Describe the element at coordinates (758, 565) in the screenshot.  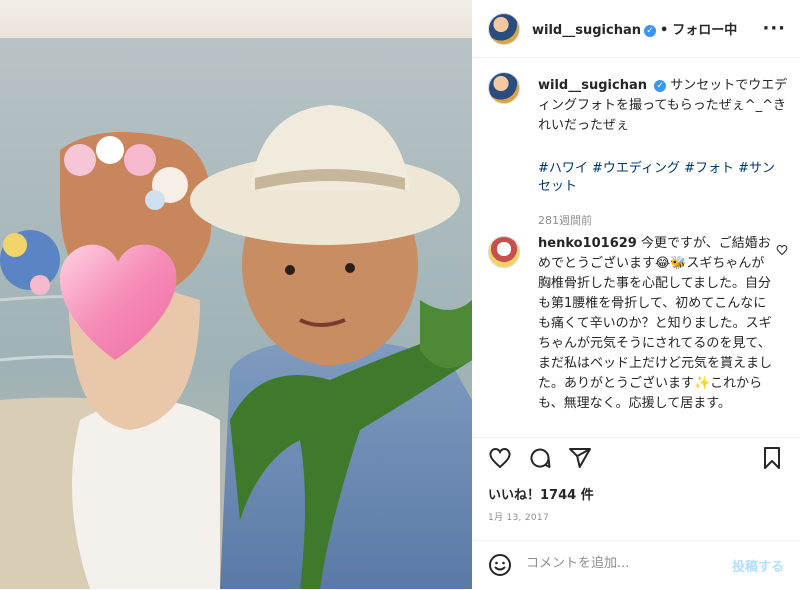
I see `post-comment-button: 投稿する` at that location.